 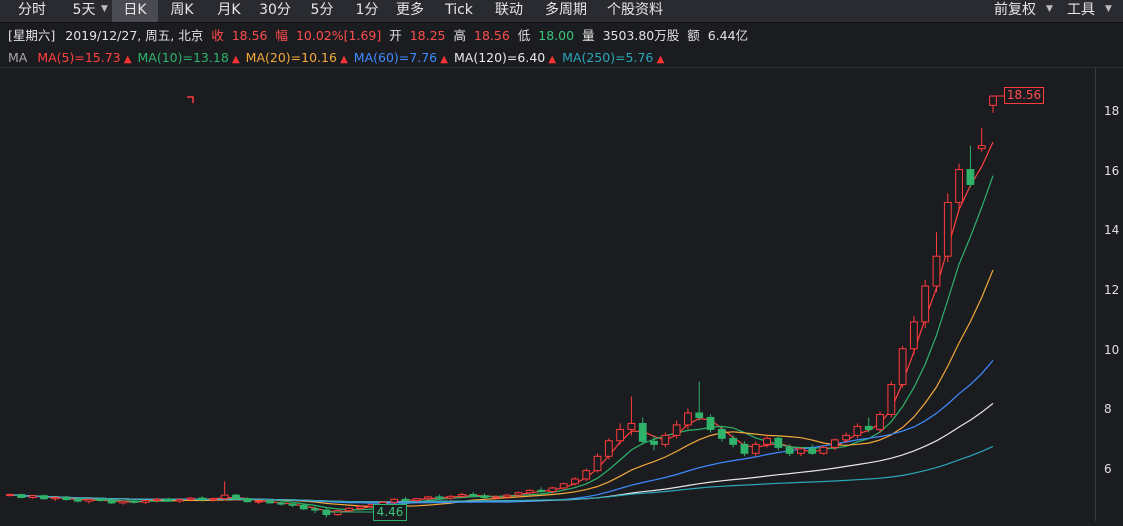 I want to click on tab-12: 个股资料, so click(x=635, y=11).